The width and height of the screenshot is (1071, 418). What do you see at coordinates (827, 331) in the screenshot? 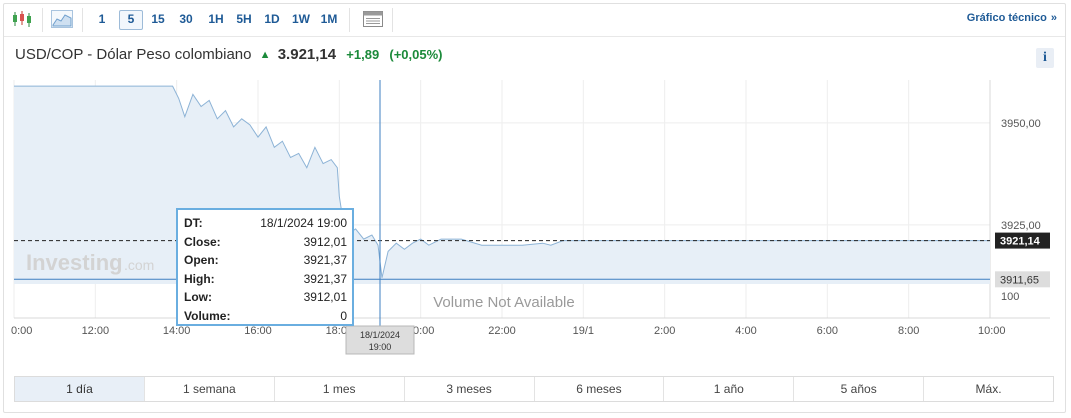
I see `x-tick-label: 6:00` at bounding box center [827, 331].